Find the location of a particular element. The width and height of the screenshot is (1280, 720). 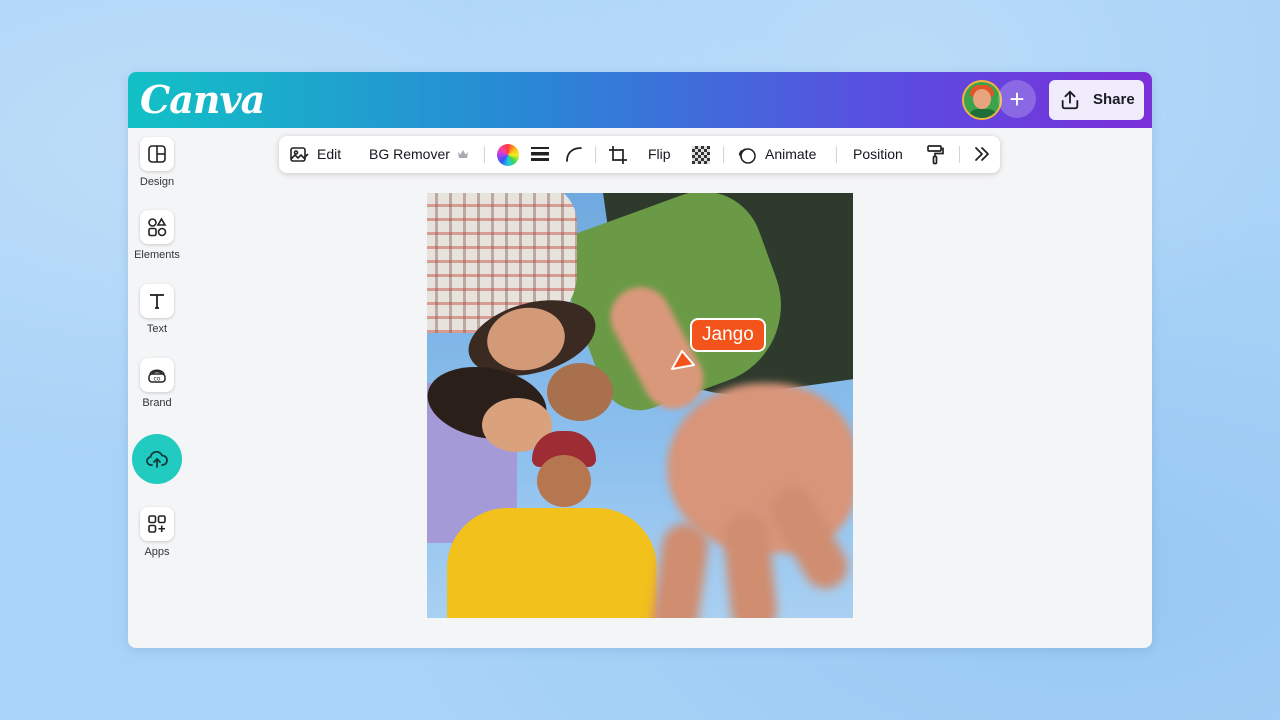

double-chevron-right-icon is located at coordinates (982, 154).